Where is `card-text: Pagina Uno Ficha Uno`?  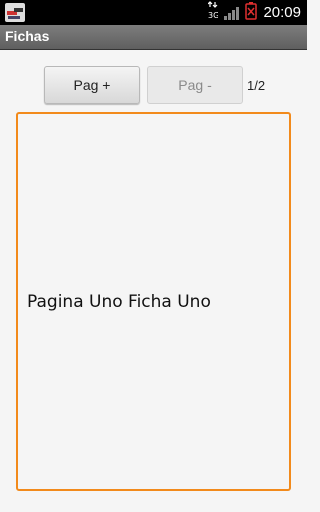 card-text: Pagina Uno Ficha Uno is located at coordinates (119, 302).